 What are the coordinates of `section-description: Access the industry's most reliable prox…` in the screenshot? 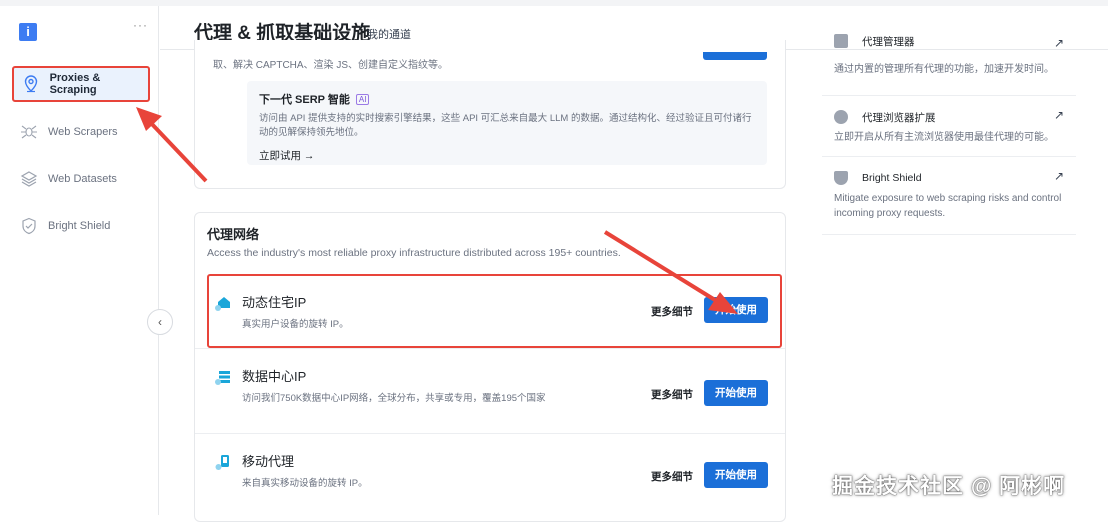 It's located at (414, 253).